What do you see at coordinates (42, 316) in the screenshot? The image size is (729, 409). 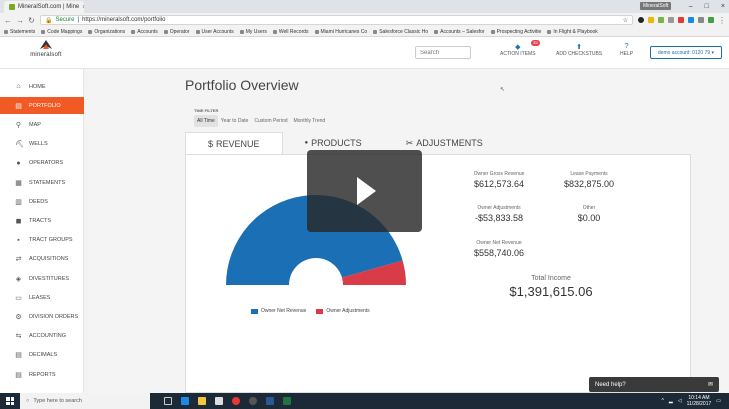 I see `sidebar-item-division-orders: ⚙ DIVISION ORDERS` at bounding box center [42, 316].